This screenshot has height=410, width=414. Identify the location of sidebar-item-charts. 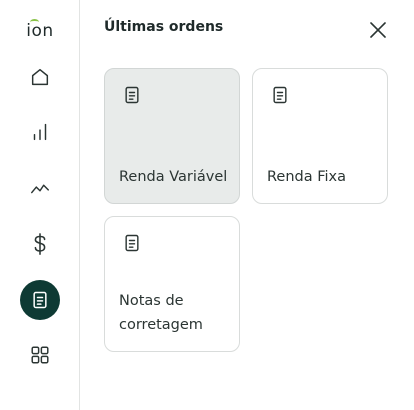
(40, 132).